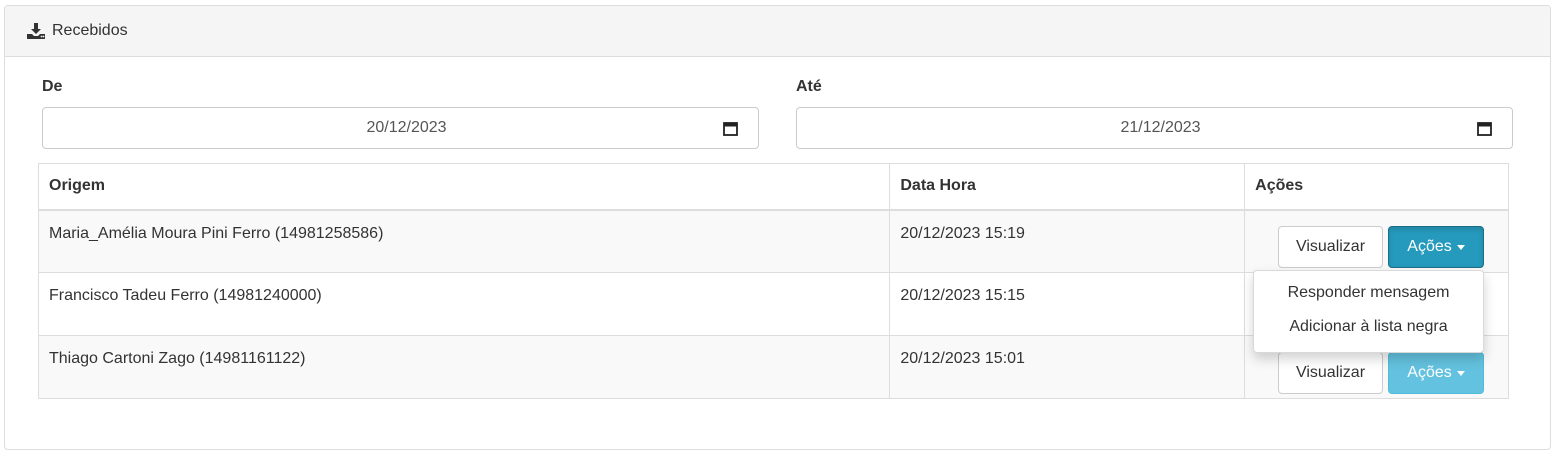  I want to click on header-acoes: Ações, so click(1376, 187).